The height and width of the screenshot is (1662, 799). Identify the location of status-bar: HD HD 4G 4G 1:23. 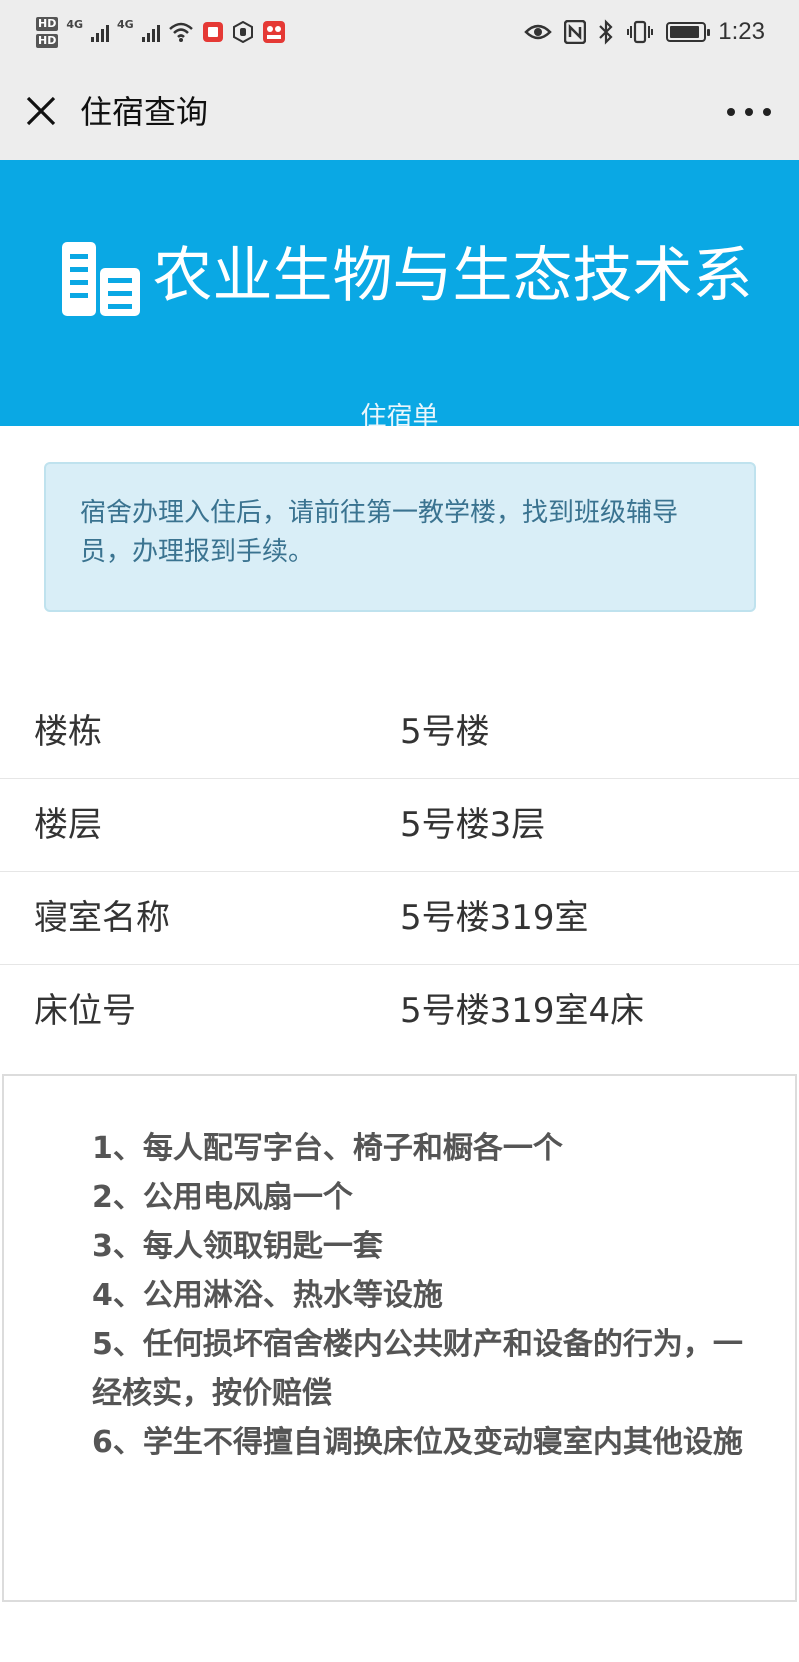
(399, 32).